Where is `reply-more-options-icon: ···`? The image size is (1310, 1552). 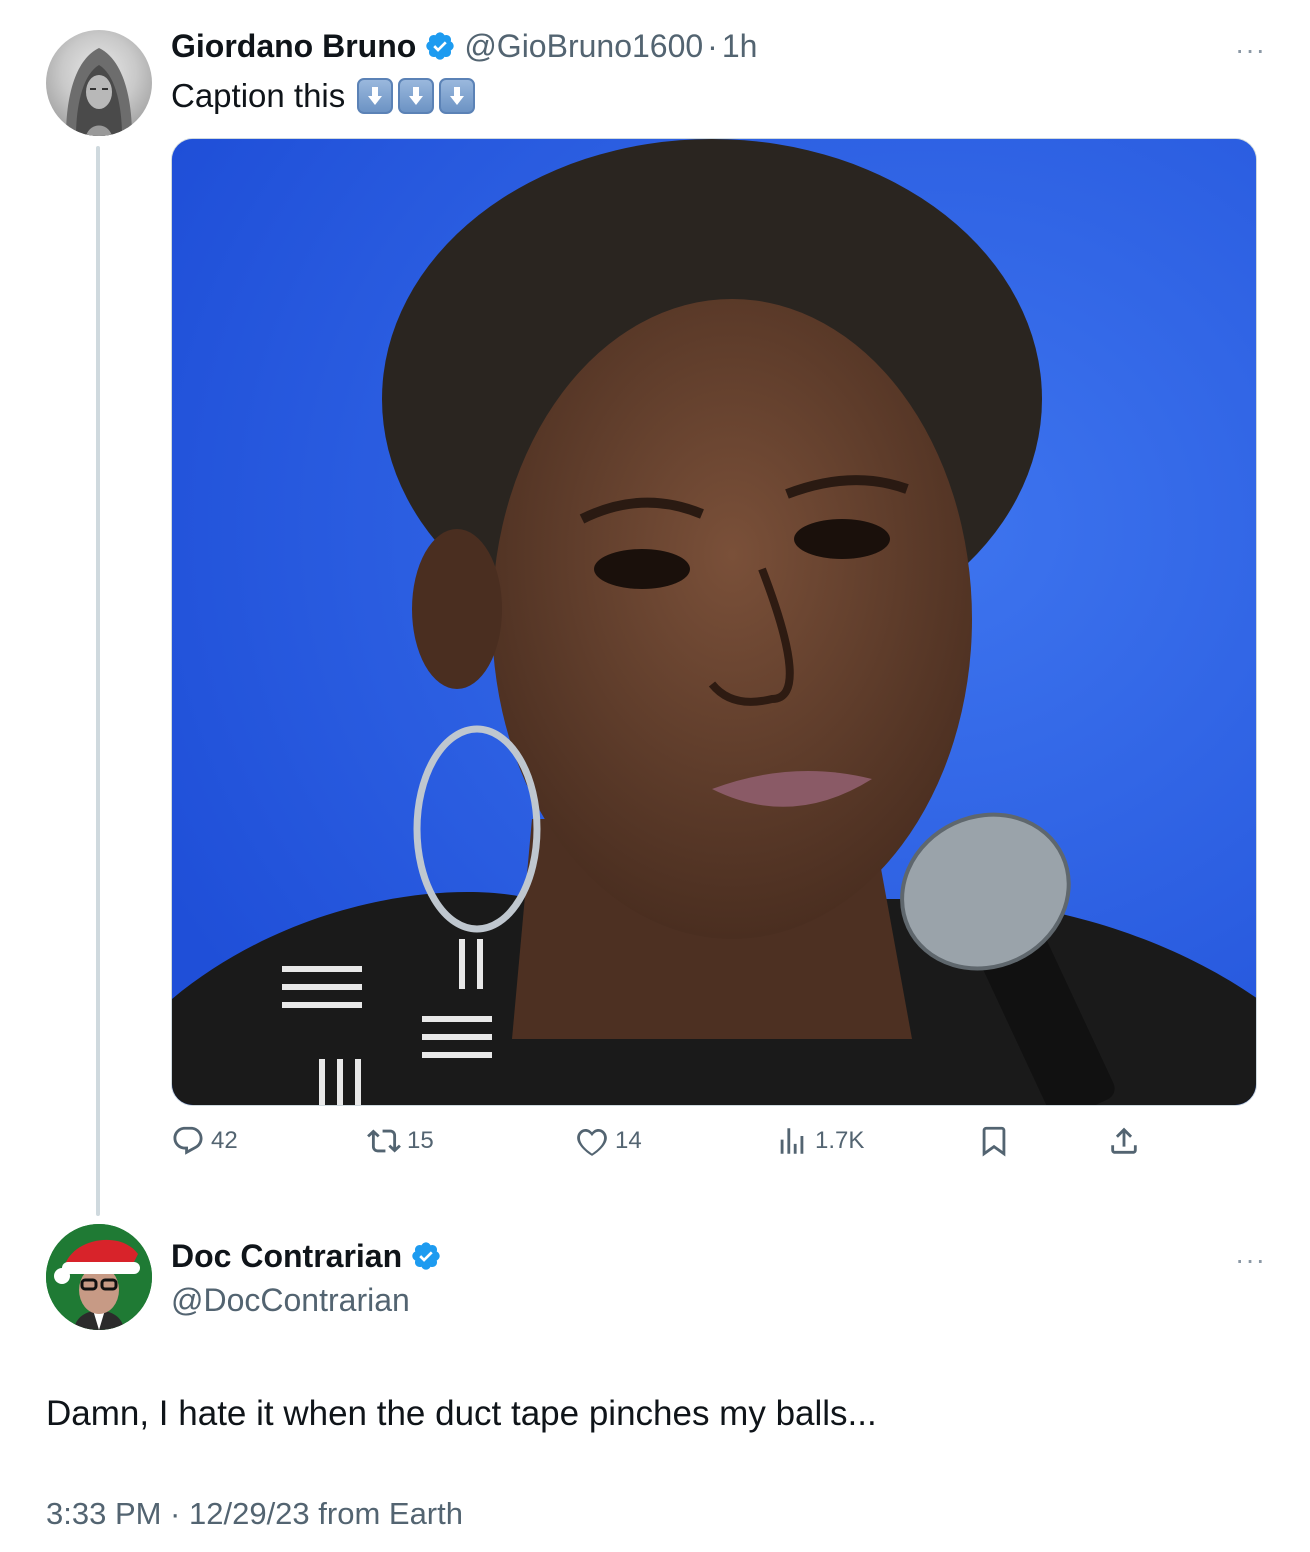 reply-more-options-icon: ··· is located at coordinates (1250, 1260).